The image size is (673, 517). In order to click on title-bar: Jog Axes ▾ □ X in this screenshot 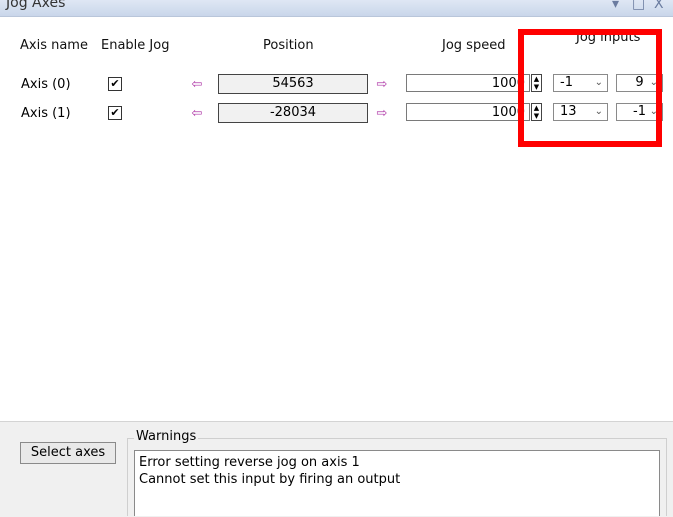, I will do `click(336, 8)`.